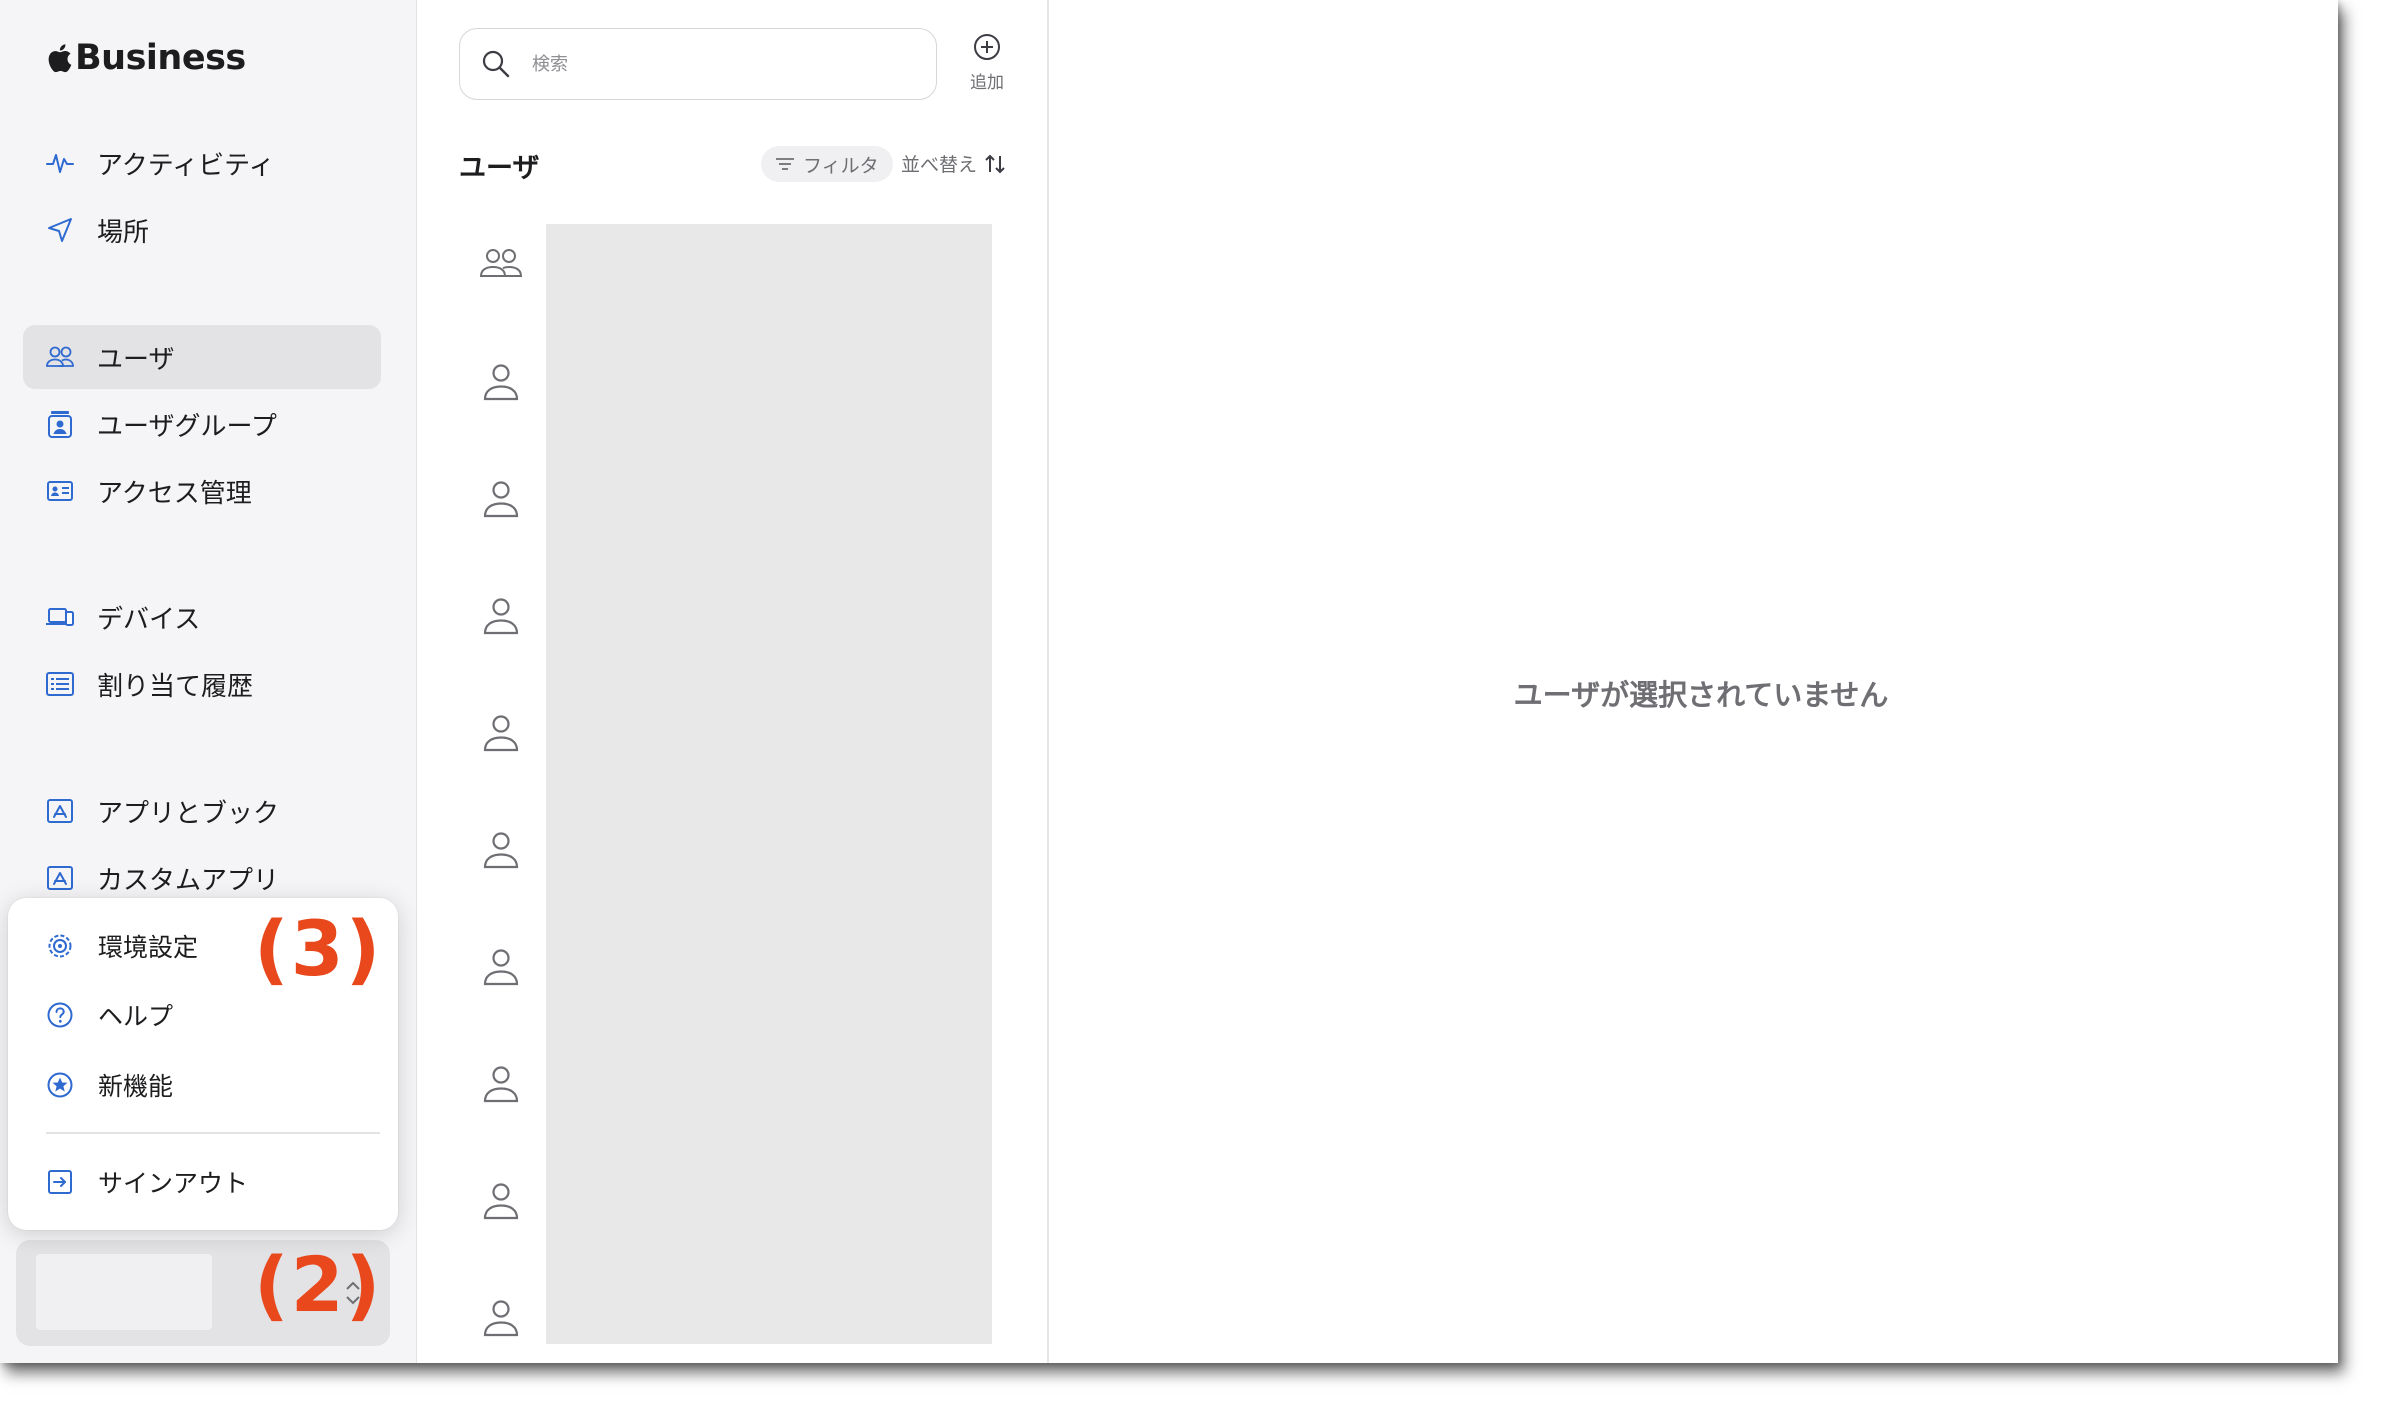  I want to click on plus-circle-icon, so click(987, 47).